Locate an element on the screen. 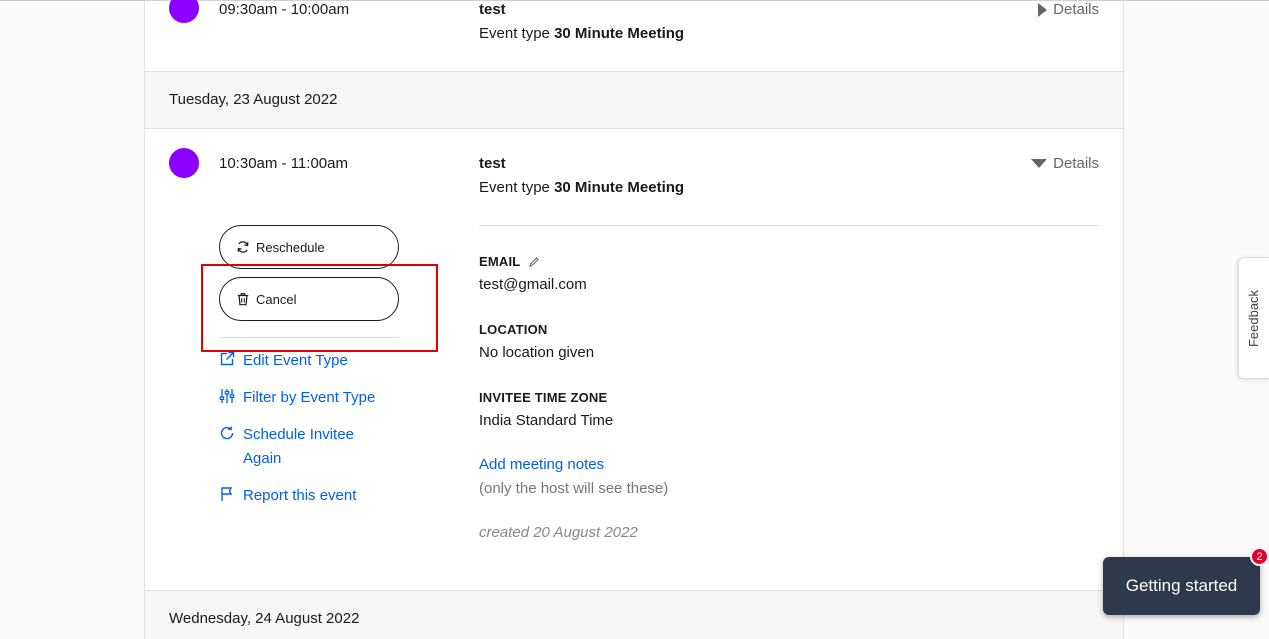 The image size is (1269, 639). edit-pencil-icon is located at coordinates (534, 262).